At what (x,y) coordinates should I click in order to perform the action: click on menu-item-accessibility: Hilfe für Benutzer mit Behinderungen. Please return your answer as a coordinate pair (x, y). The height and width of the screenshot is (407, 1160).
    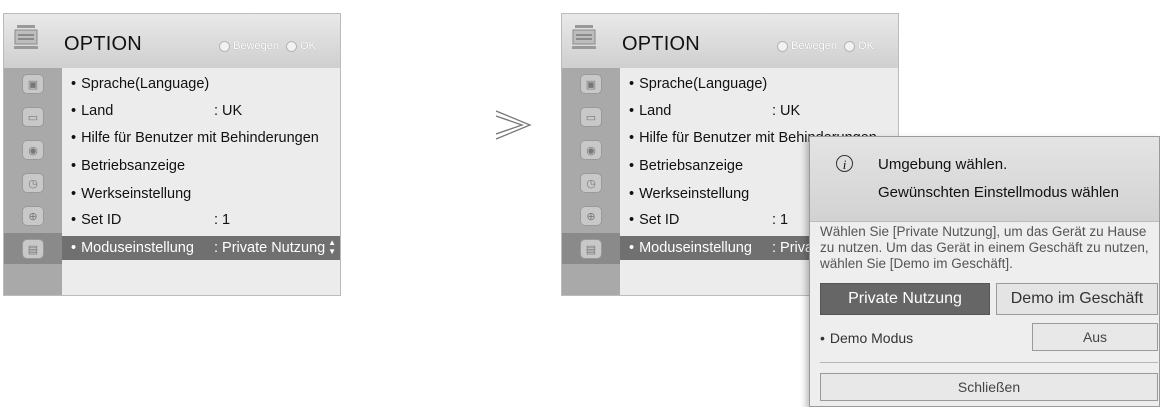
    Looking at the image, I should click on (195, 138).